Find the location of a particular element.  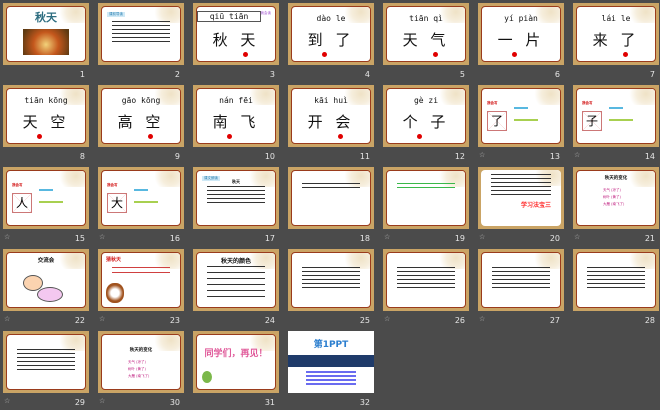

brand-logo: 第1PPT is located at coordinates (331, 345).